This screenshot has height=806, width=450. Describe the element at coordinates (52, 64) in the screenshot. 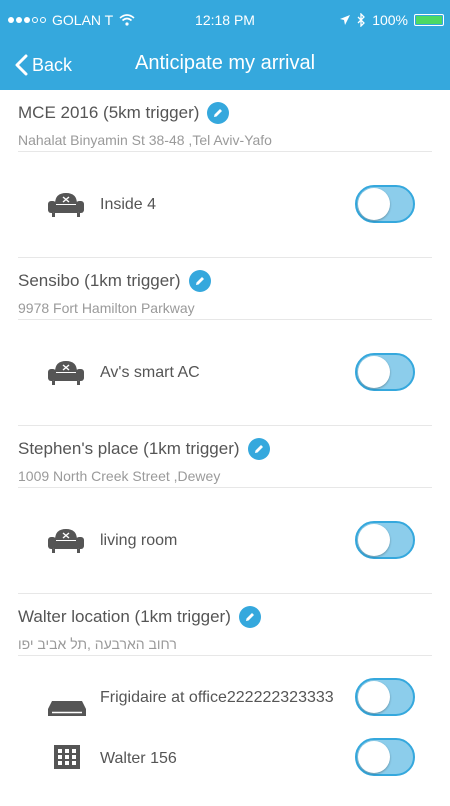

I see `back-label: Back` at that location.